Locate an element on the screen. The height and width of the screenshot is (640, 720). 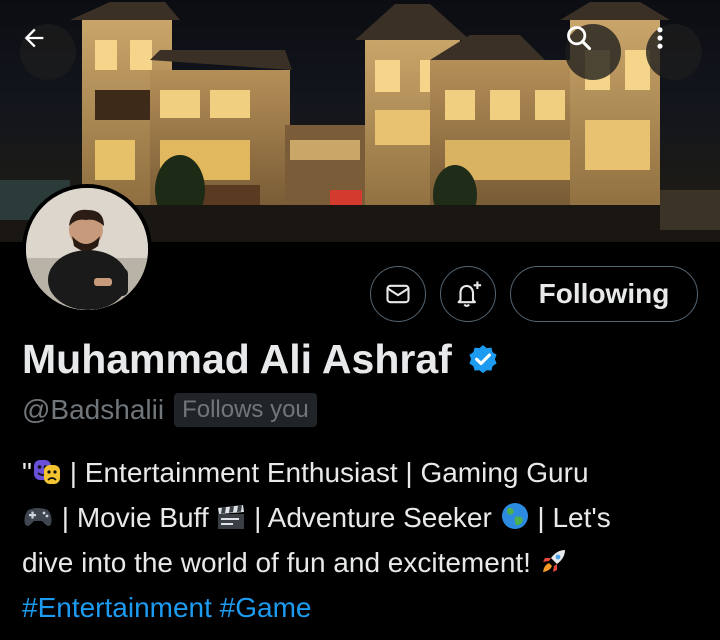
hashtag-link: #Game is located at coordinates (266, 607).